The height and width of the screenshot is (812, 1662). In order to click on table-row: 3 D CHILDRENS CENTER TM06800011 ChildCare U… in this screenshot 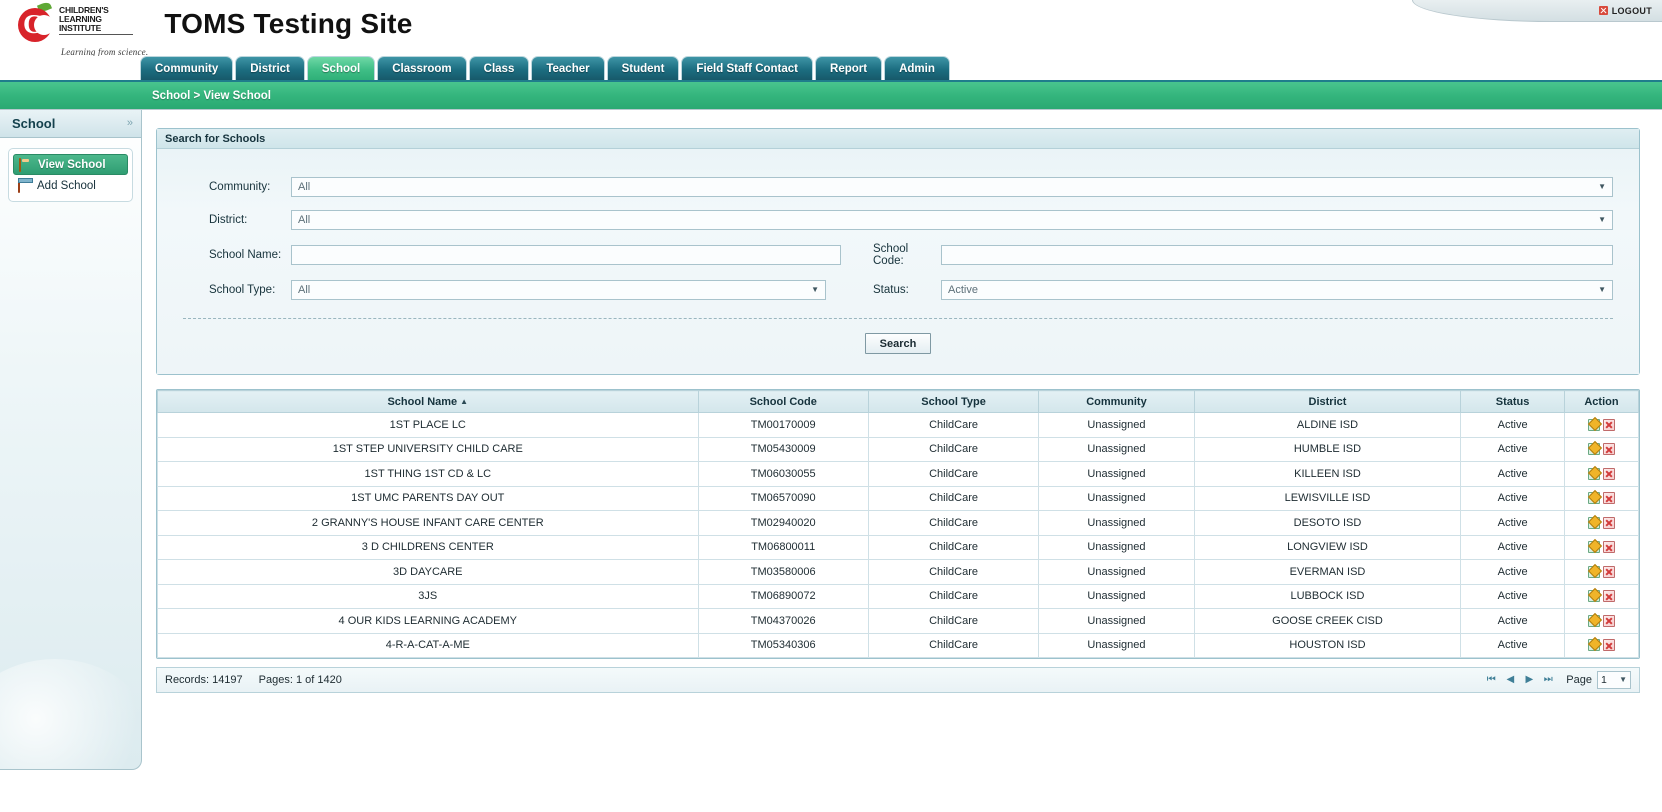, I will do `click(898, 547)`.